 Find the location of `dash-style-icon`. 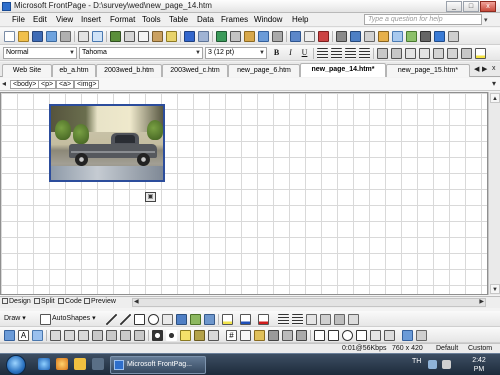

dash-style-icon is located at coordinates (297, 319).